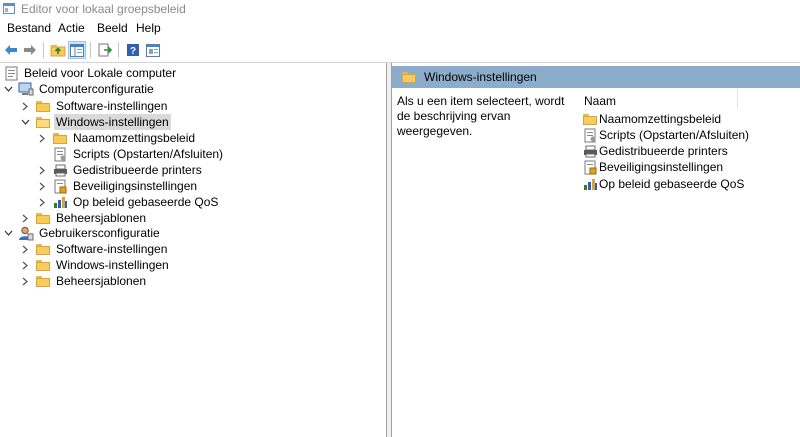 This screenshot has width=800, height=437. What do you see at coordinates (146, 202) in the screenshot?
I see `tree-label: Op beleid gebaseerde QoS` at bounding box center [146, 202].